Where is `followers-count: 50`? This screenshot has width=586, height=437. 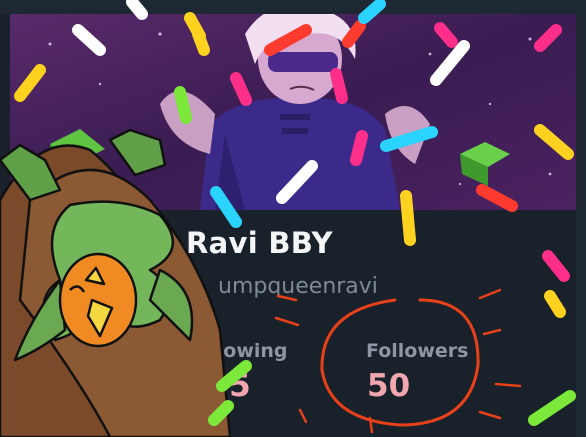
followers-count: 50 is located at coordinates (388, 386).